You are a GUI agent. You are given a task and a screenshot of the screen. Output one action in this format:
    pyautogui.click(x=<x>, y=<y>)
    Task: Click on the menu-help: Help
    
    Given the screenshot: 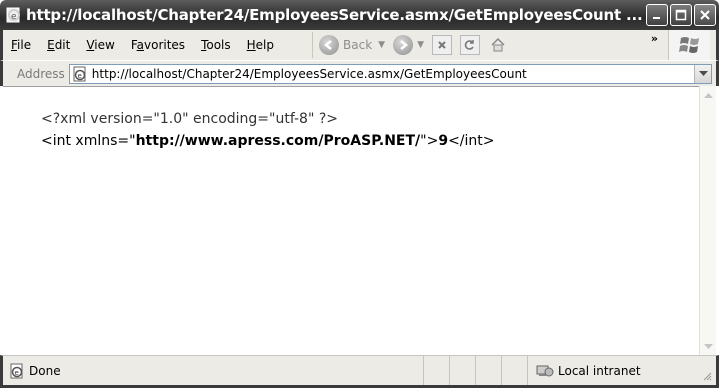 What is the action you would take?
    pyautogui.click(x=260, y=45)
    